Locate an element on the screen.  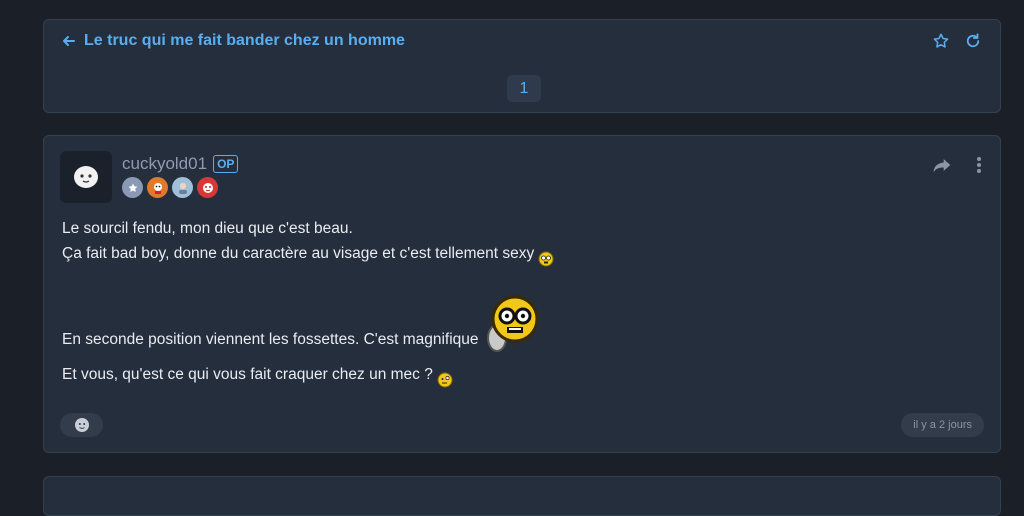
post-timestamp: il y a 2 jours is located at coordinates (942, 425).